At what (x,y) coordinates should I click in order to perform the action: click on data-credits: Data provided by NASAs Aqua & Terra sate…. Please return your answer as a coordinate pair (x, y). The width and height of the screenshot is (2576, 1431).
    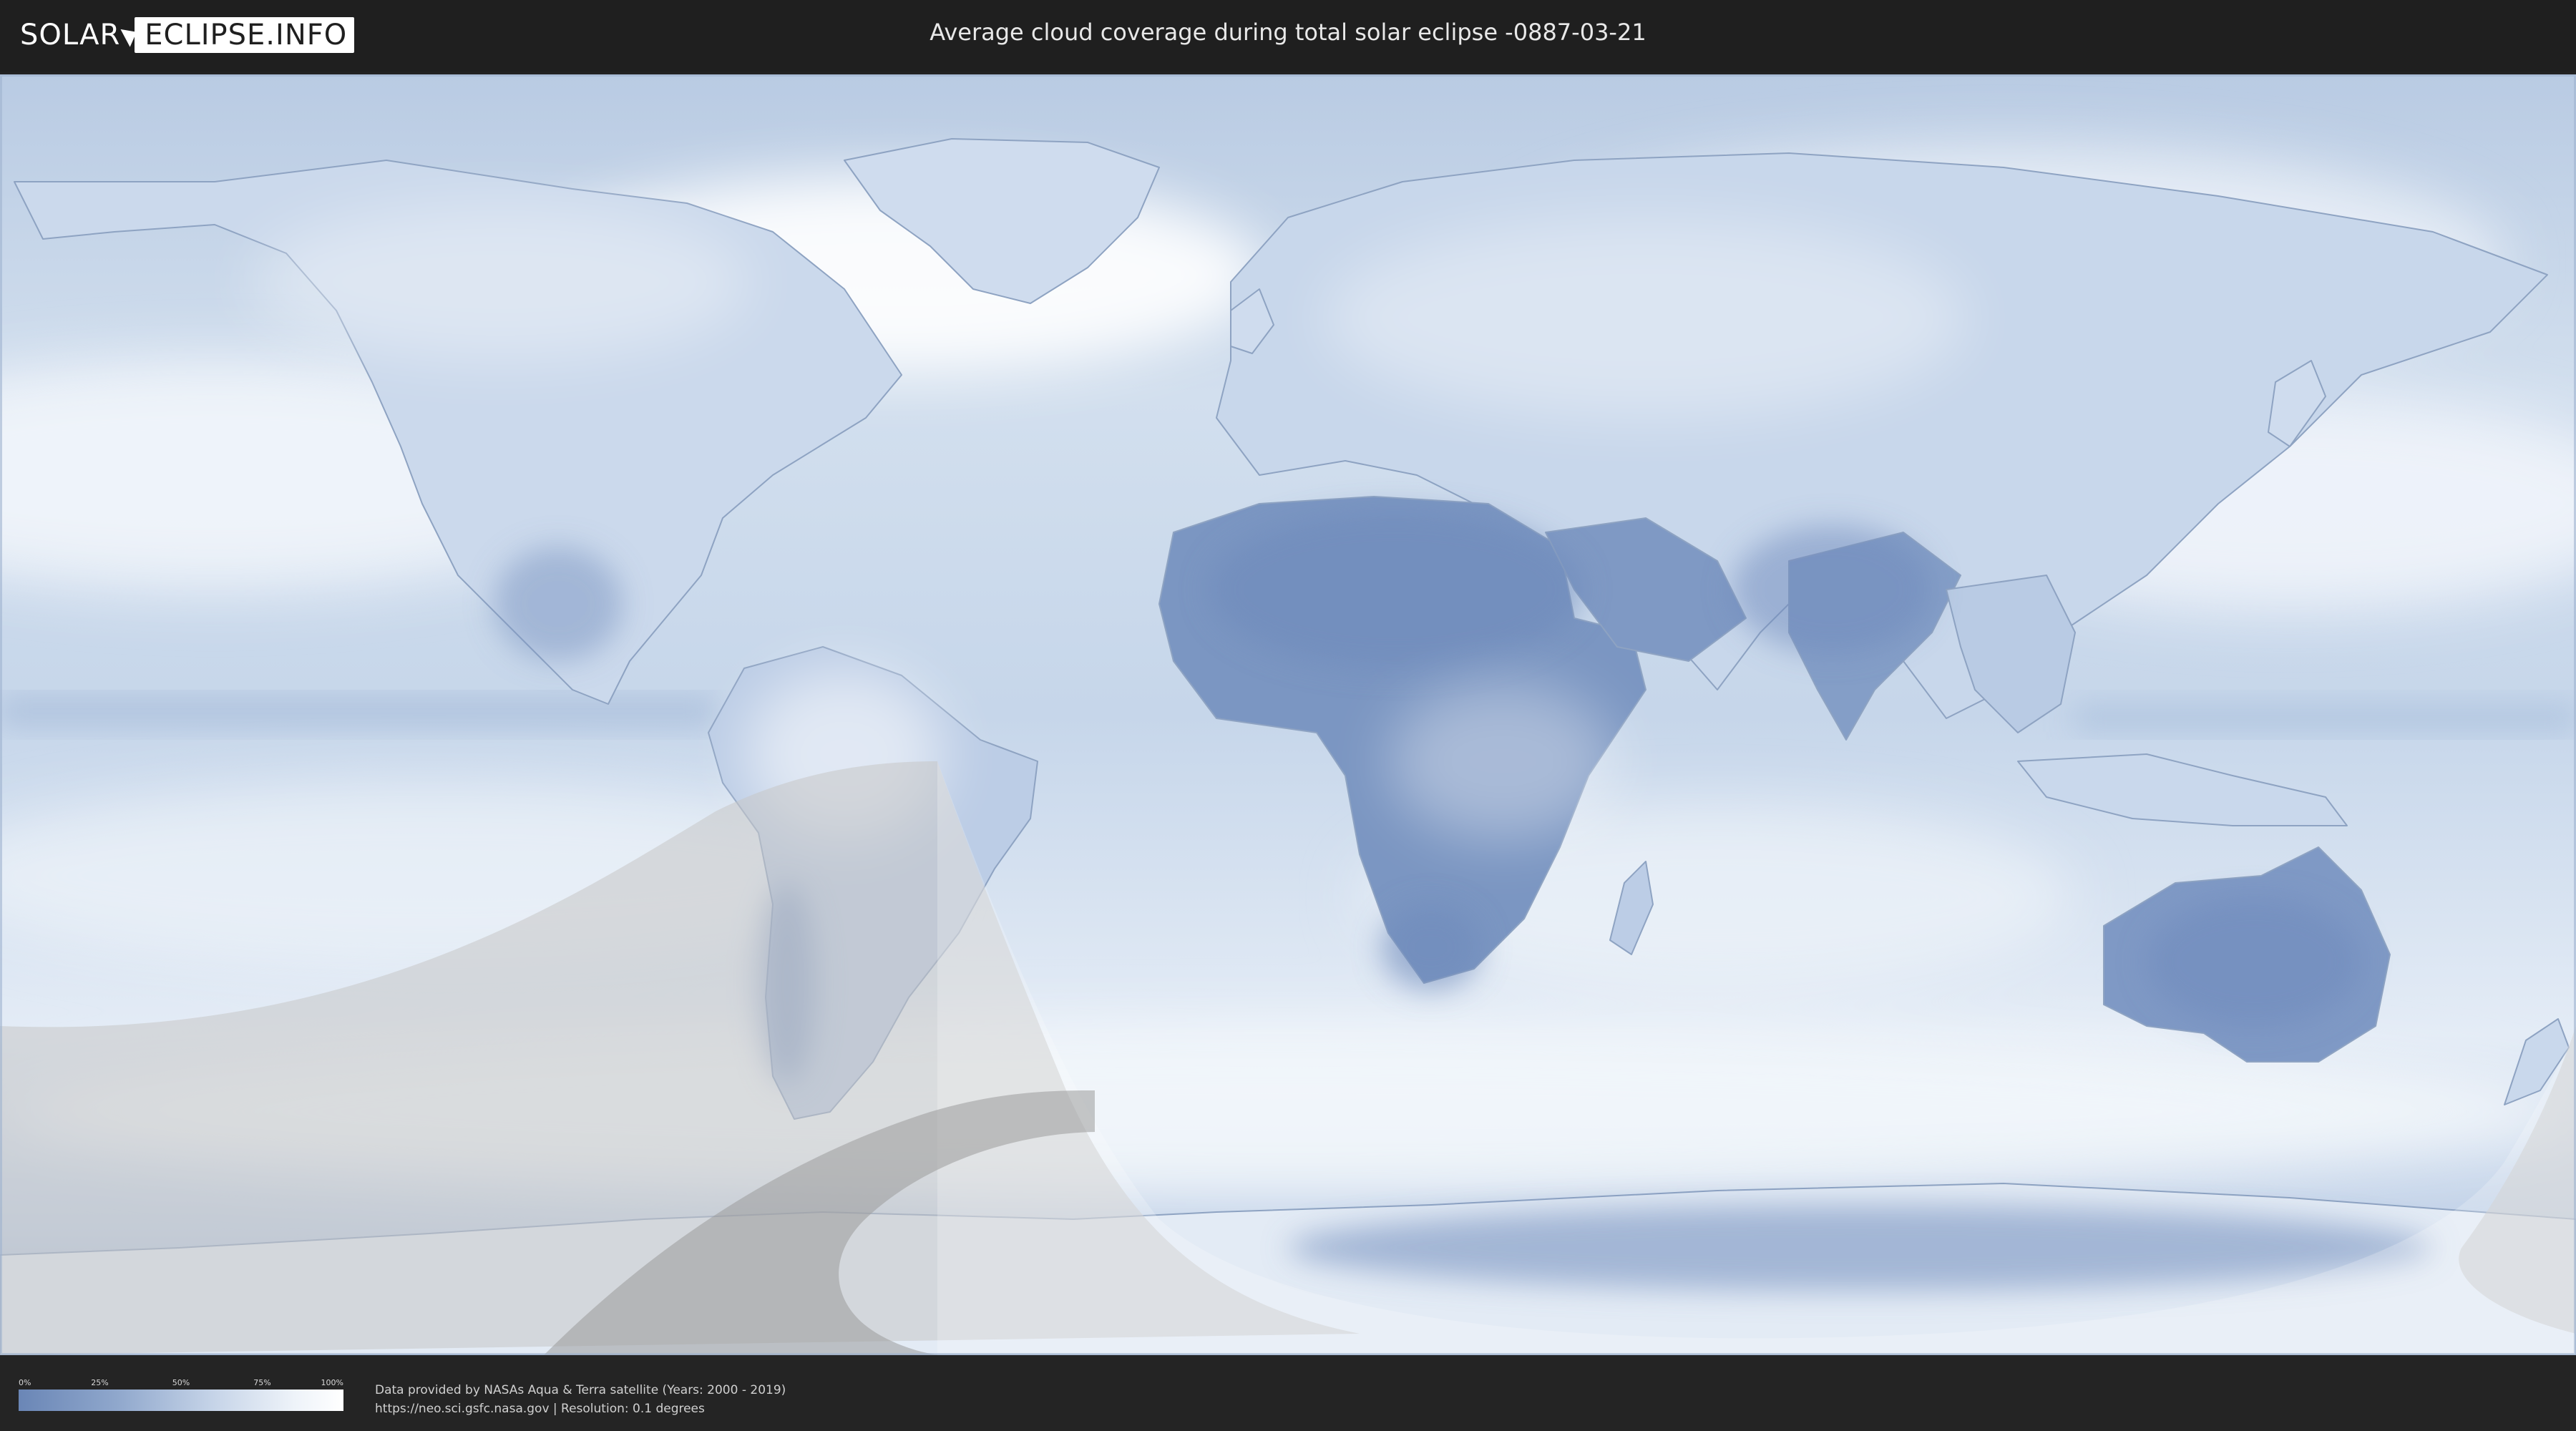
    Looking at the image, I should click on (580, 1399).